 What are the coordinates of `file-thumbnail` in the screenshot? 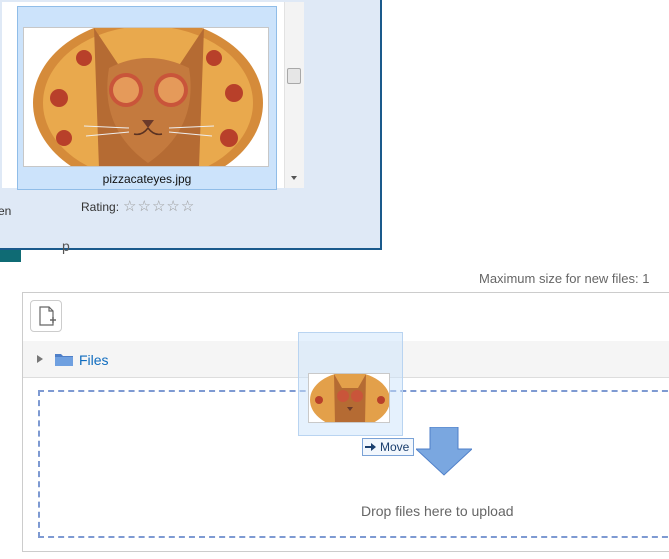 It's located at (146, 97).